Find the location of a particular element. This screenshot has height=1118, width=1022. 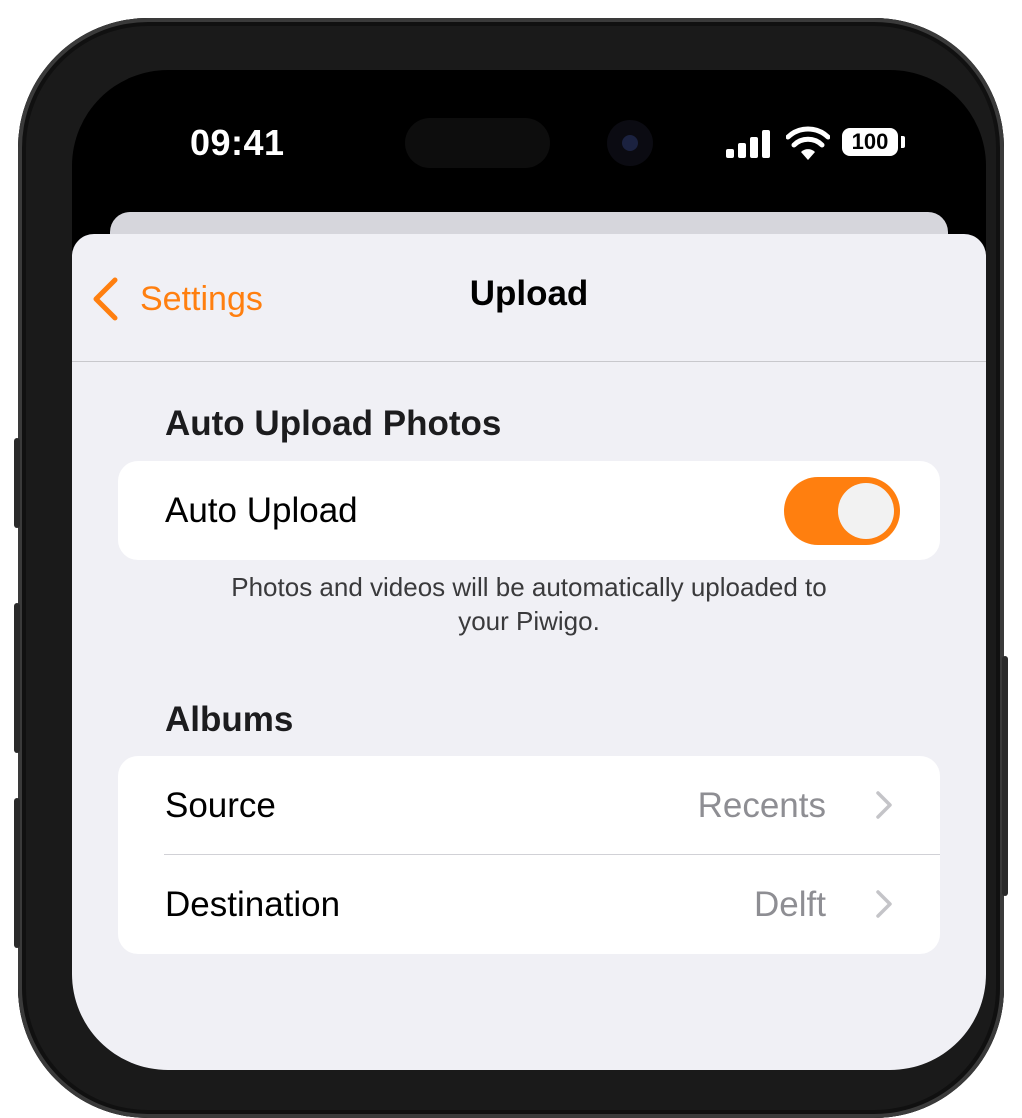

battery-tip is located at coordinates (903, 142).